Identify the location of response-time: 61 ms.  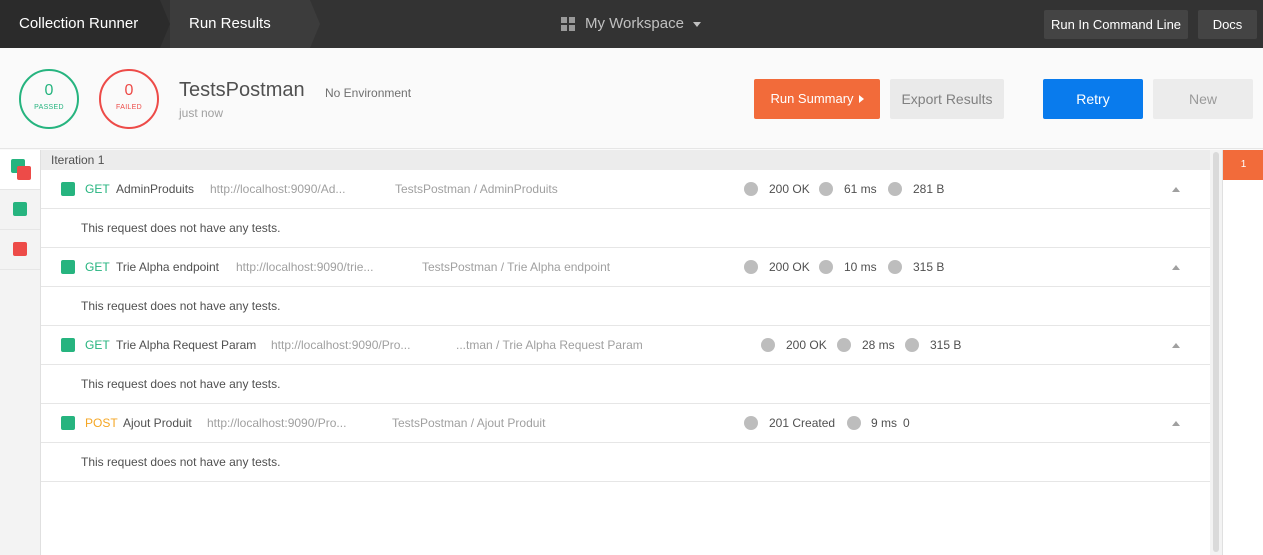
(860, 189).